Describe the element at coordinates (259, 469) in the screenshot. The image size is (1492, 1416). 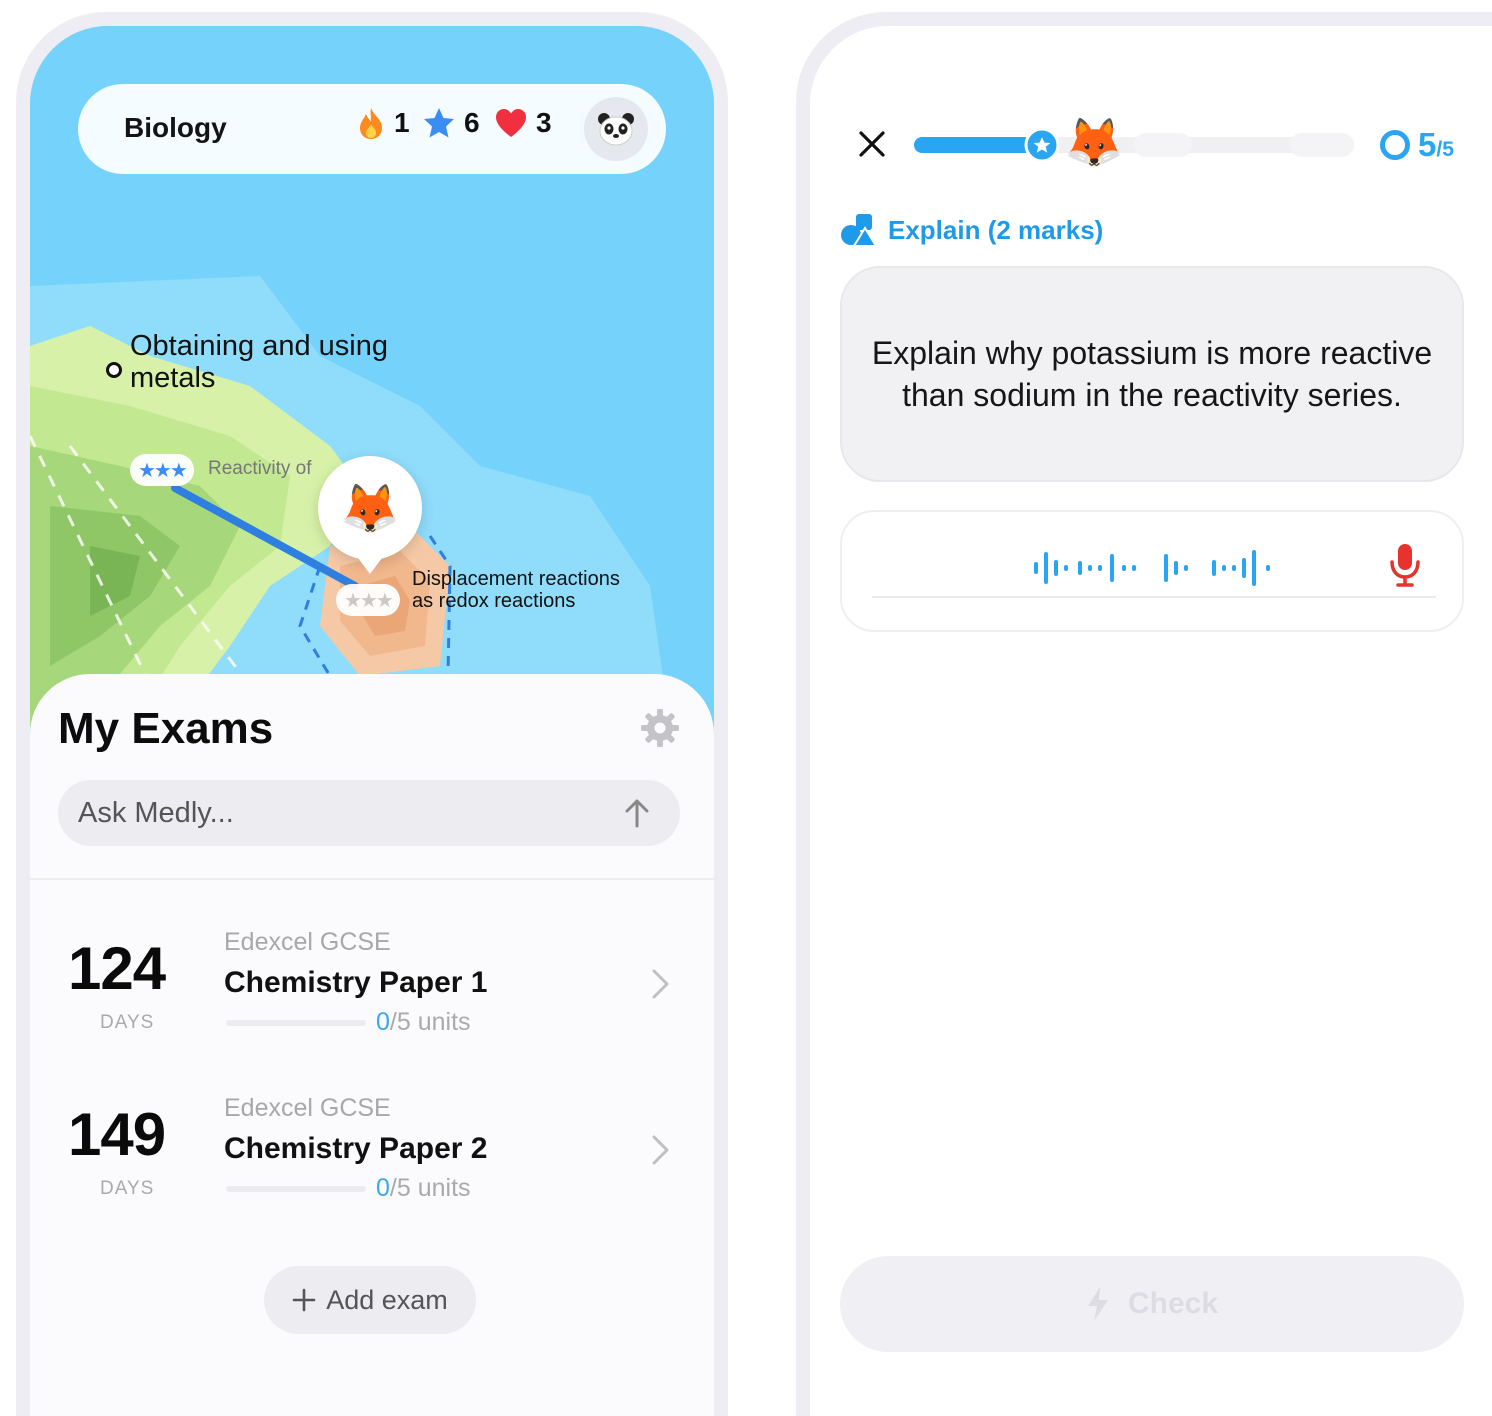
I see `node-label-reactivity: Reactivity of` at that location.